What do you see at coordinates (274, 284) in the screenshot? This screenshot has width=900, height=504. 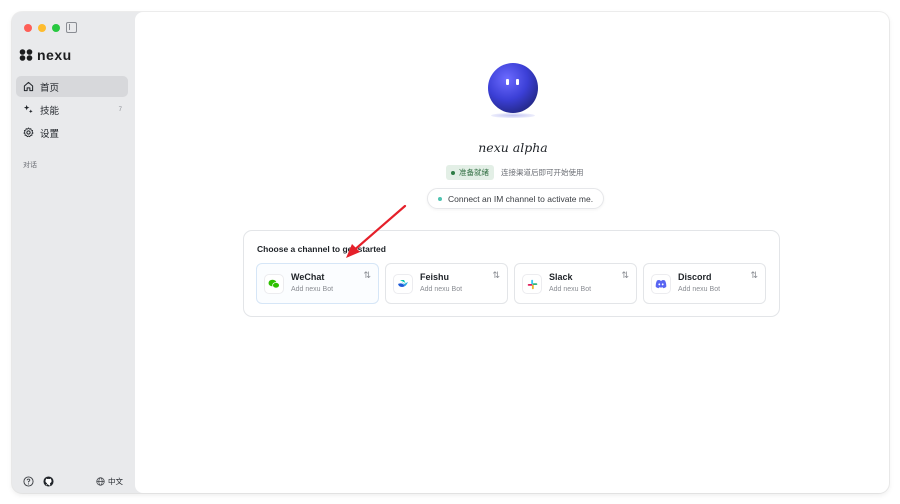 I see `wechat-icon` at bounding box center [274, 284].